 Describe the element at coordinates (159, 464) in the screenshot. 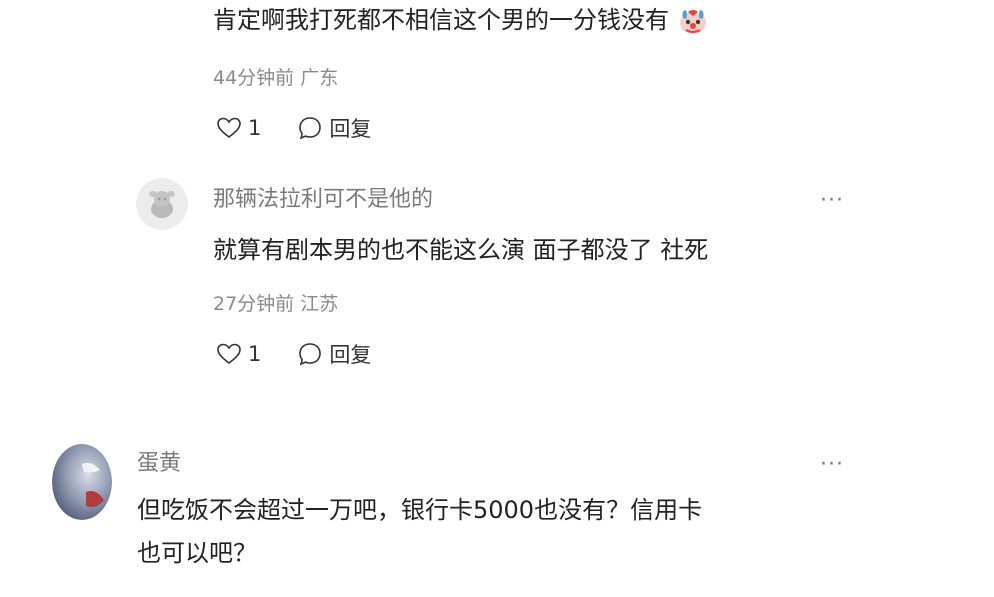

I see `username: 蛋黄` at that location.